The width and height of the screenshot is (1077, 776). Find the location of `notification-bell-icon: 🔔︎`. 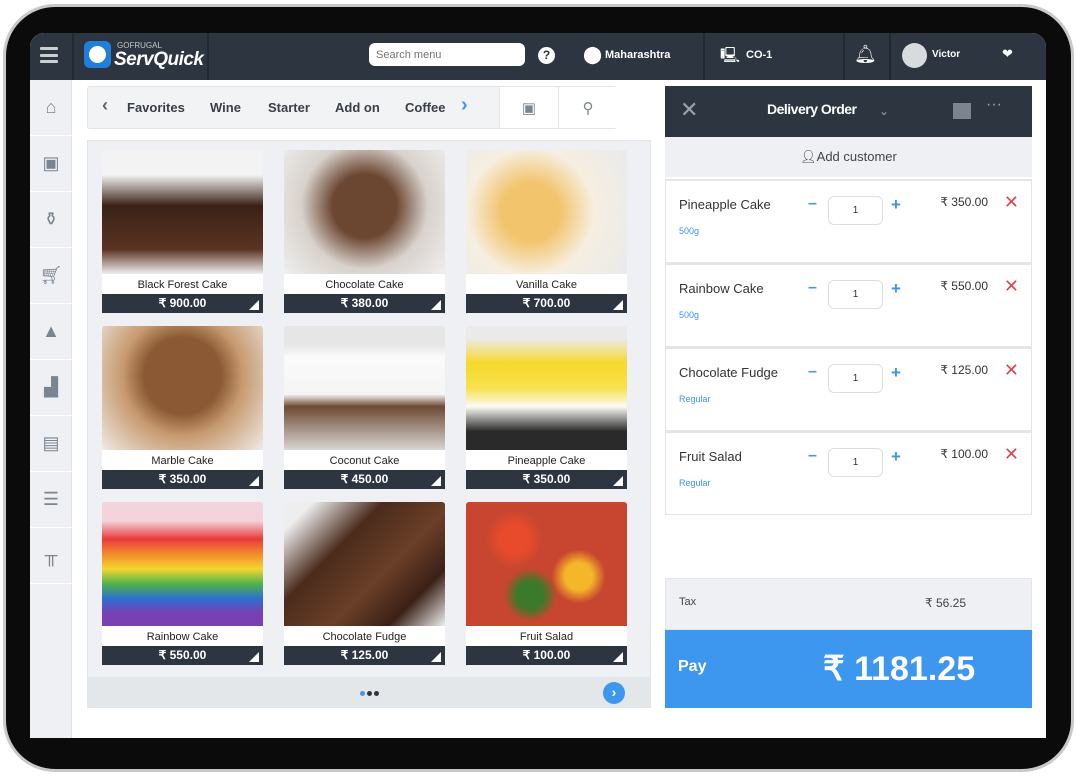

notification-bell-icon: 🔔︎ is located at coordinates (865, 54).